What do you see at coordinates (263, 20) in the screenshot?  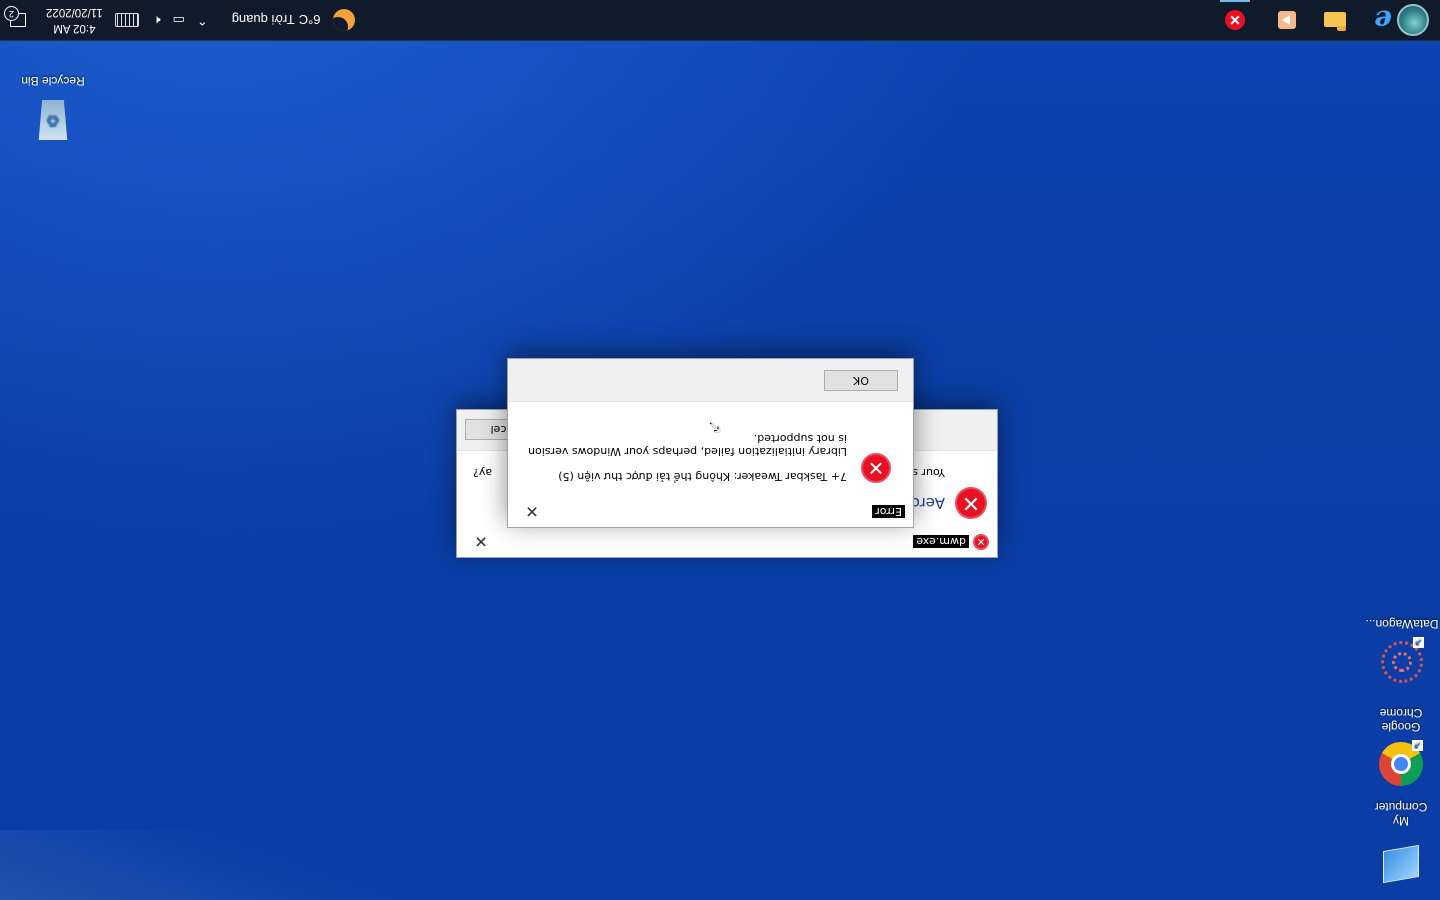 I see `weather-condition: Trời quang` at bounding box center [263, 20].